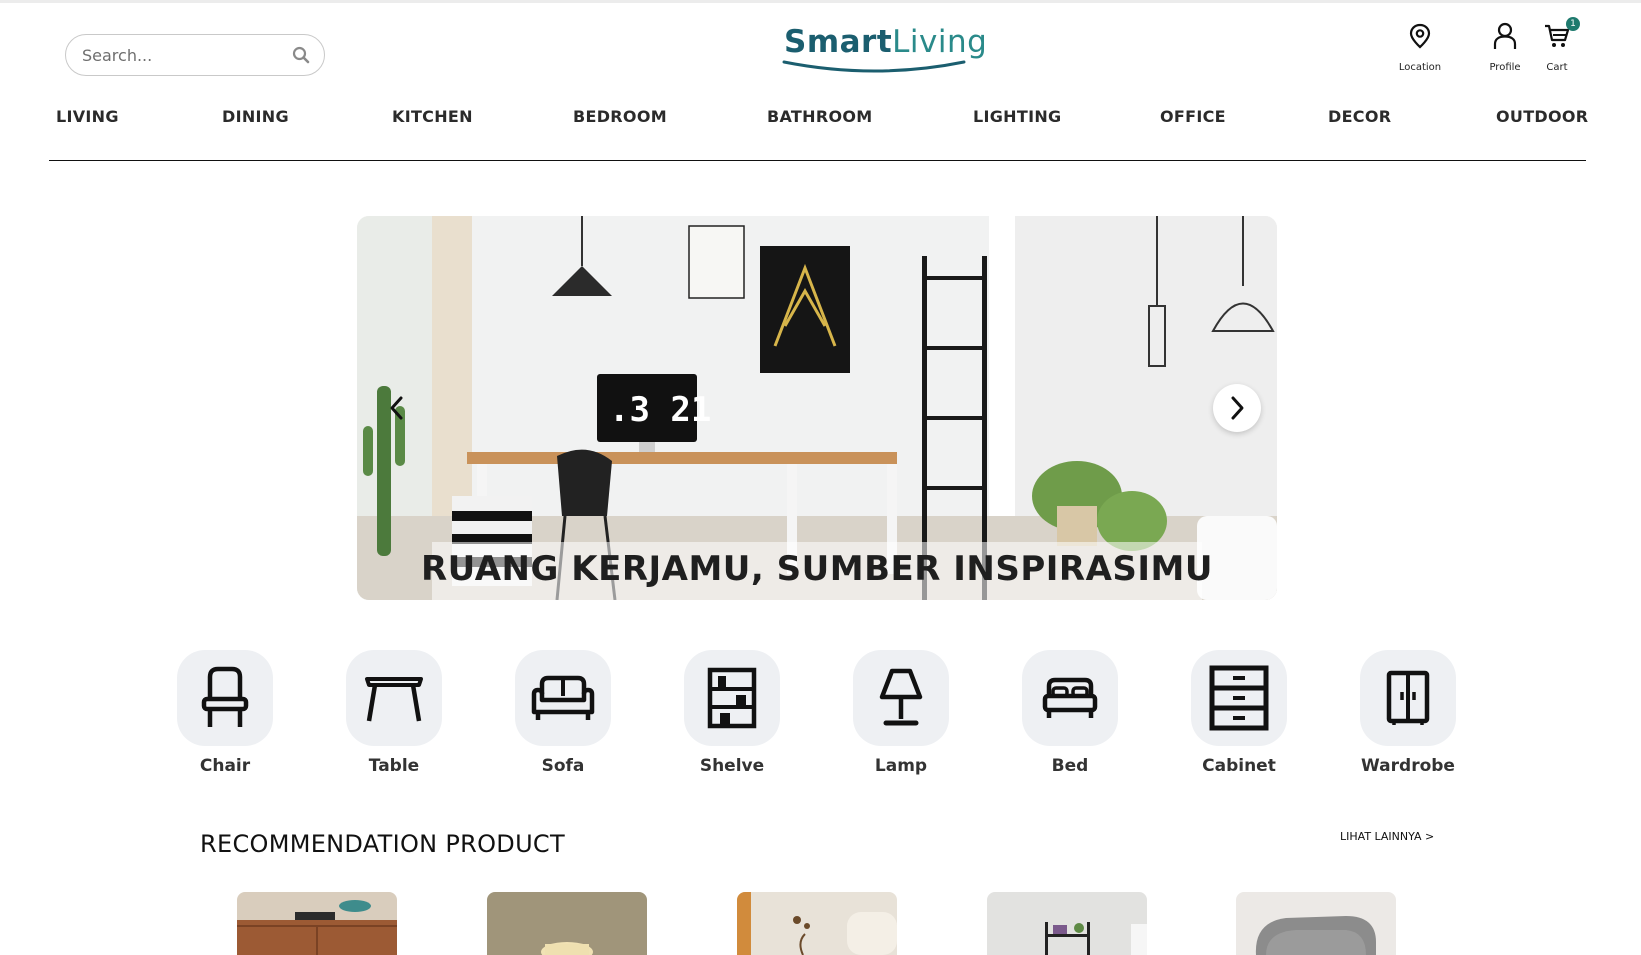 This screenshot has height=955, width=1641. What do you see at coordinates (820, 116) in the screenshot?
I see `nav-item-bathroom: BATHROOM` at bounding box center [820, 116].